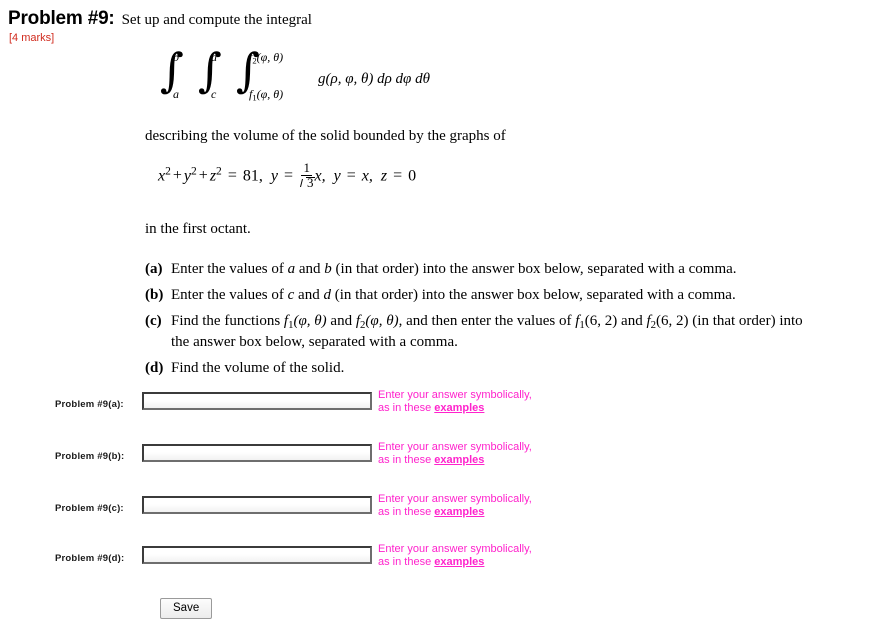 Image resolution: width=886 pixels, height=627 pixels. Describe the element at coordinates (198, 229) in the screenshot. I see `octant-line: in the first octant.` at that location.